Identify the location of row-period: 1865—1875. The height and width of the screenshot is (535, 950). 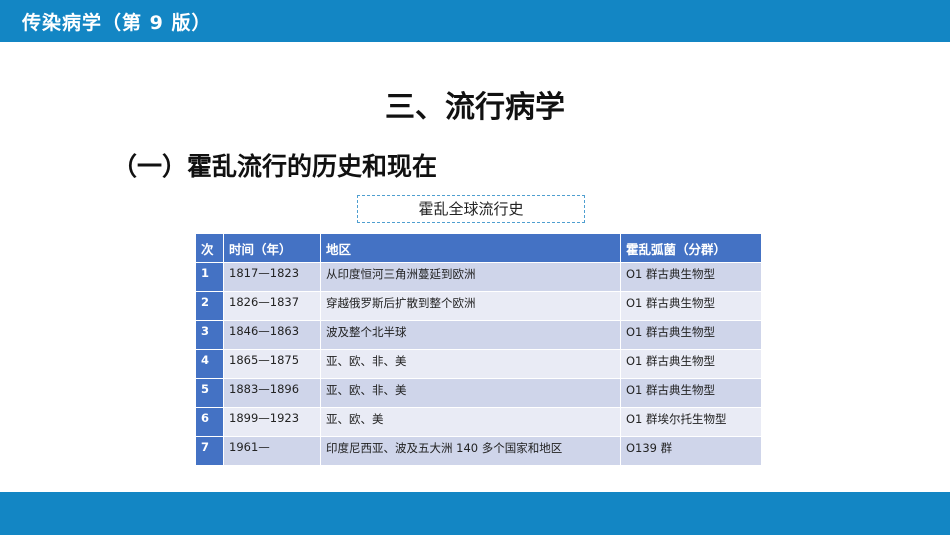
(272, 364).